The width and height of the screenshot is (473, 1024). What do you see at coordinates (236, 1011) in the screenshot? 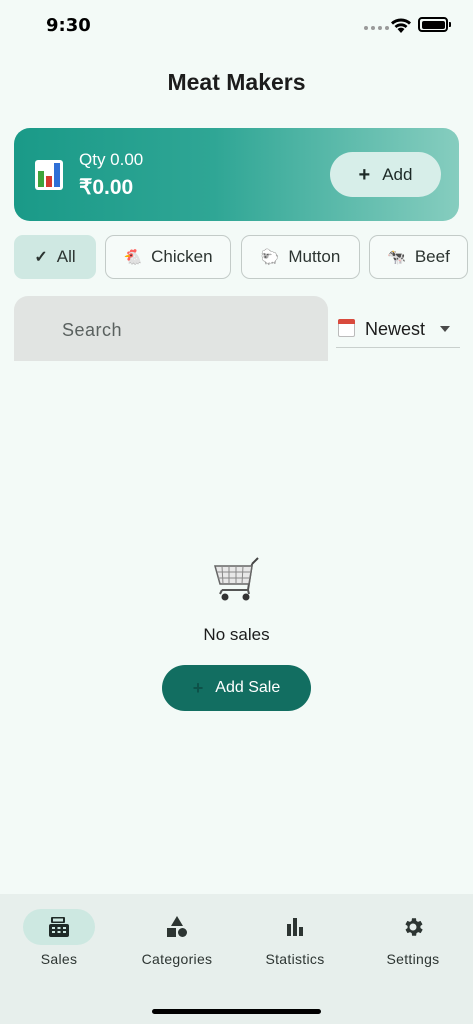
I see `home-indicator` at bounding box center [236, 1011].